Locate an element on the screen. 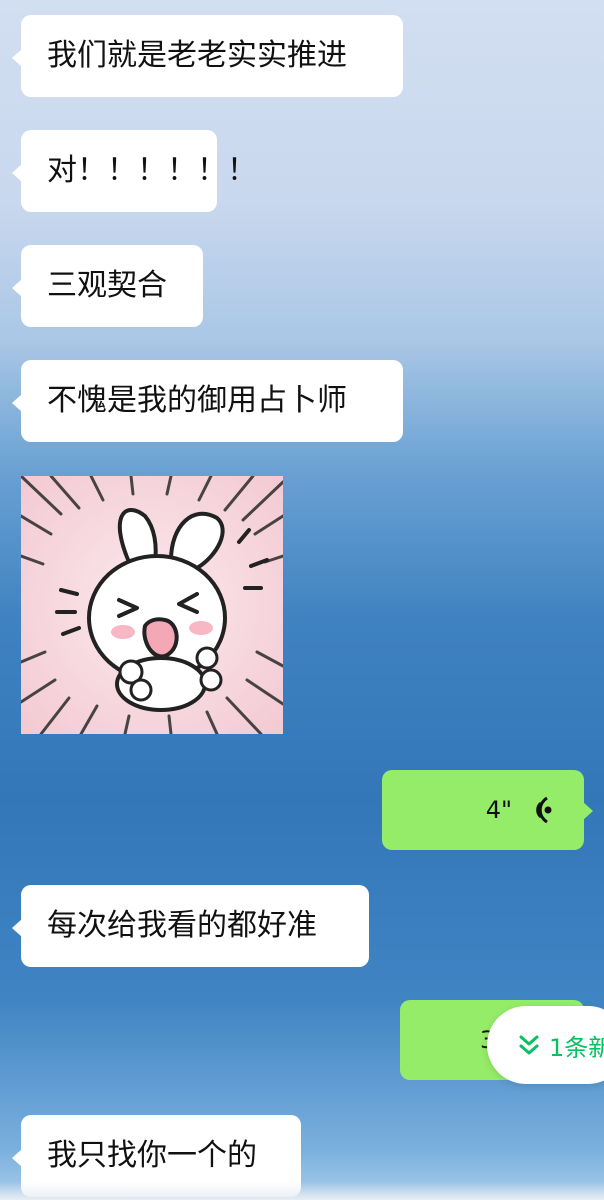  message-text: 三观契合 is located at coordinates (107, 285).